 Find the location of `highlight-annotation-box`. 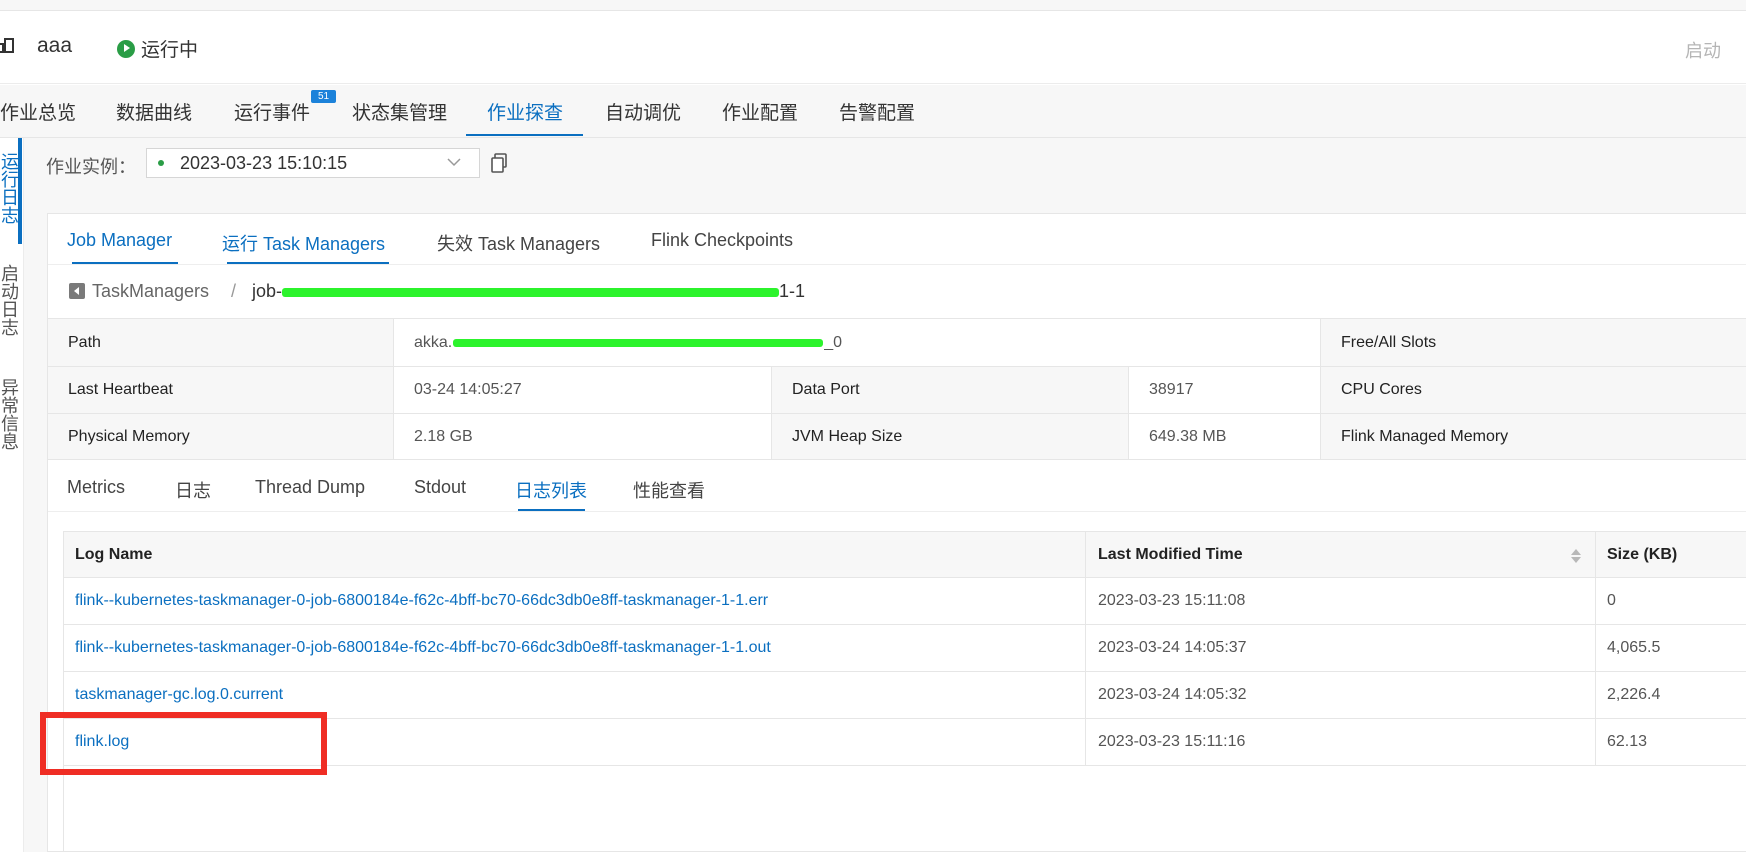

highlight-annotation-box is located at coordinates (183, 743).